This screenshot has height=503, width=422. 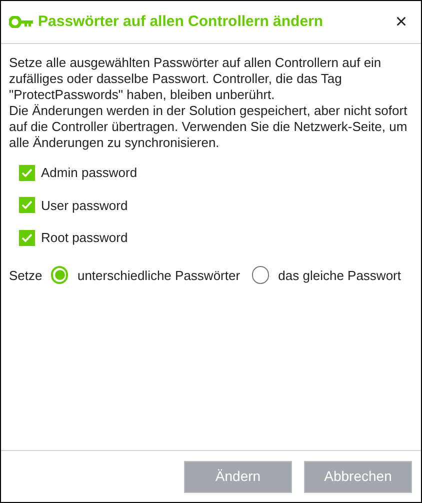 I want to click on description-text: Setze alle ausgewählten Passwörter auf allen Controllern auf ein zufälliges oder dasselbe Passwort. Controller, die das Tag "ProtectPasswords" haben, bleiben unberührt., so click(x=195, y=79).